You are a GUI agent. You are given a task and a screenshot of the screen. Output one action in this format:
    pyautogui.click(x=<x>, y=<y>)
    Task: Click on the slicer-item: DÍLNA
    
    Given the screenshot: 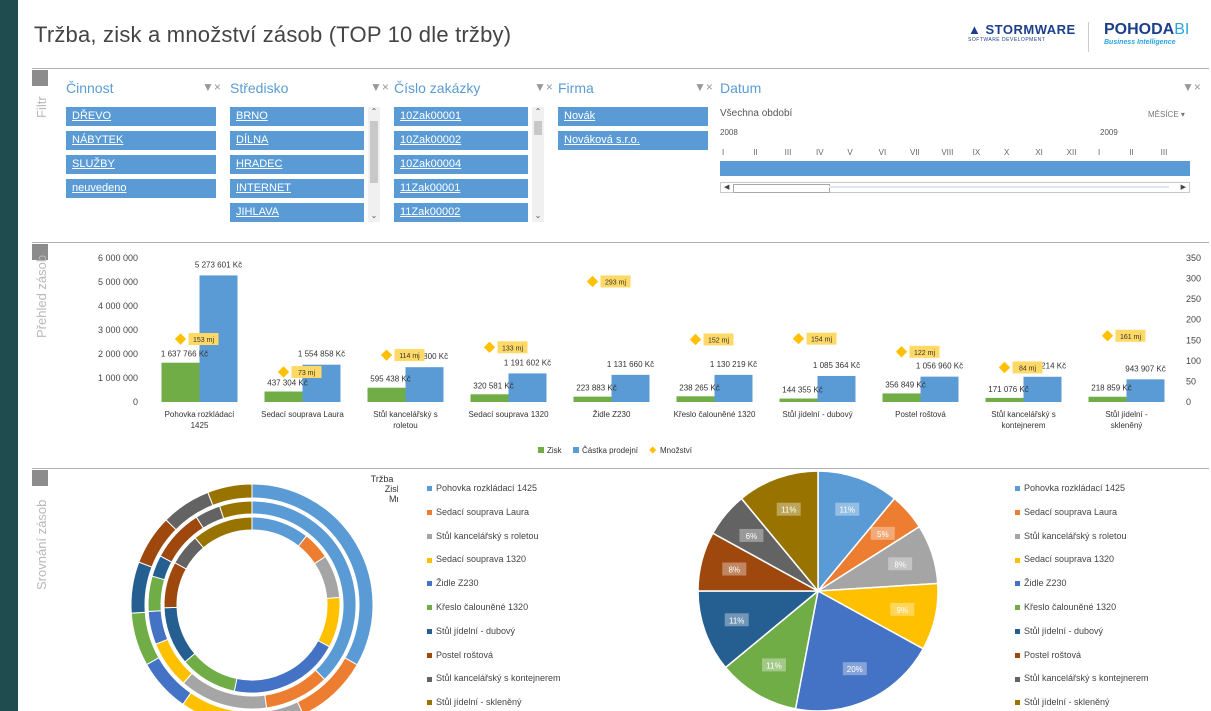 What is the action you would take?
    pyautogui.click(x=297, y=140)
    